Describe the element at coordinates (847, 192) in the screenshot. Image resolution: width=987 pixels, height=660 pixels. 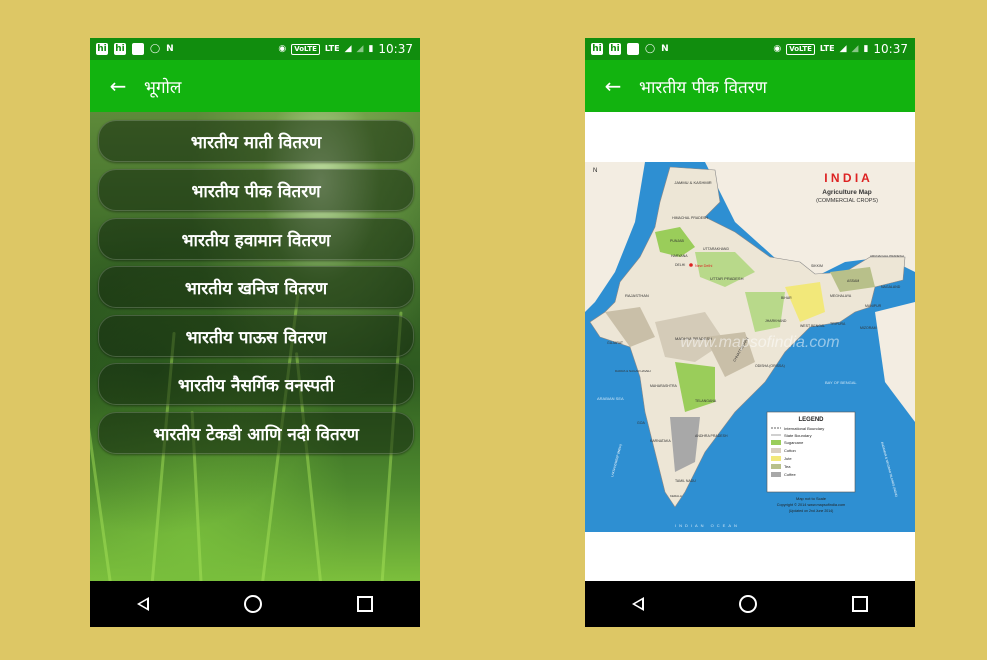
I see `map-subtitle: Agriculture Map` at that location.